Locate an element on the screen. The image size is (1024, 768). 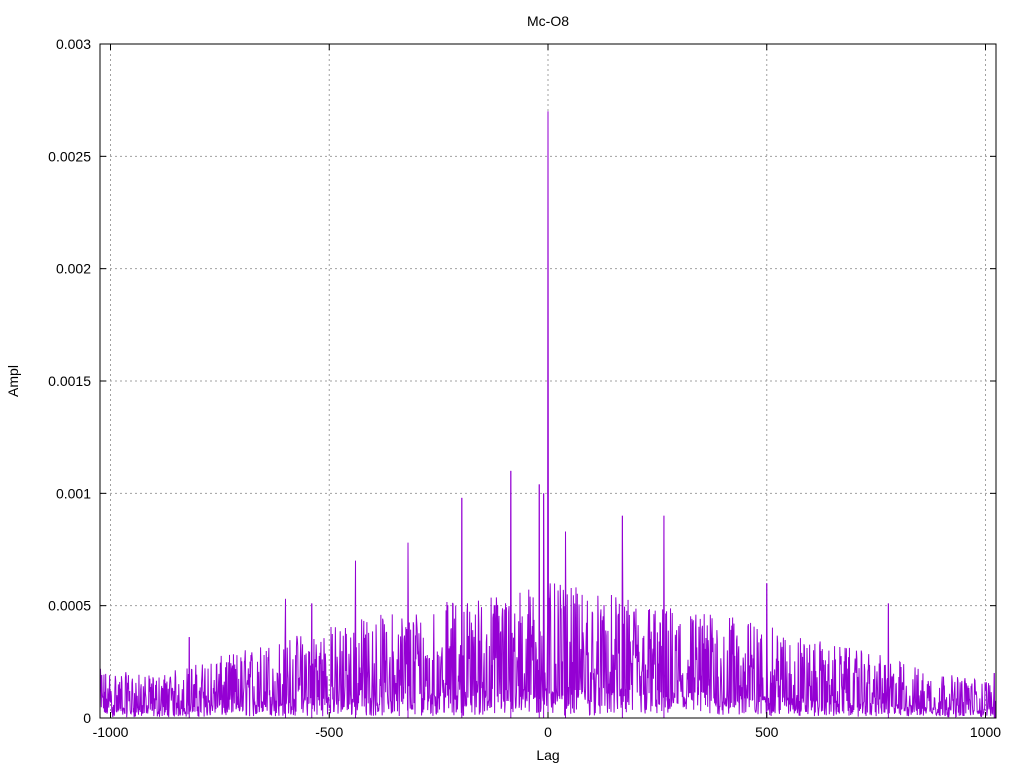
y-tick-label: 0.0005 is located at coordinates (69, 606).